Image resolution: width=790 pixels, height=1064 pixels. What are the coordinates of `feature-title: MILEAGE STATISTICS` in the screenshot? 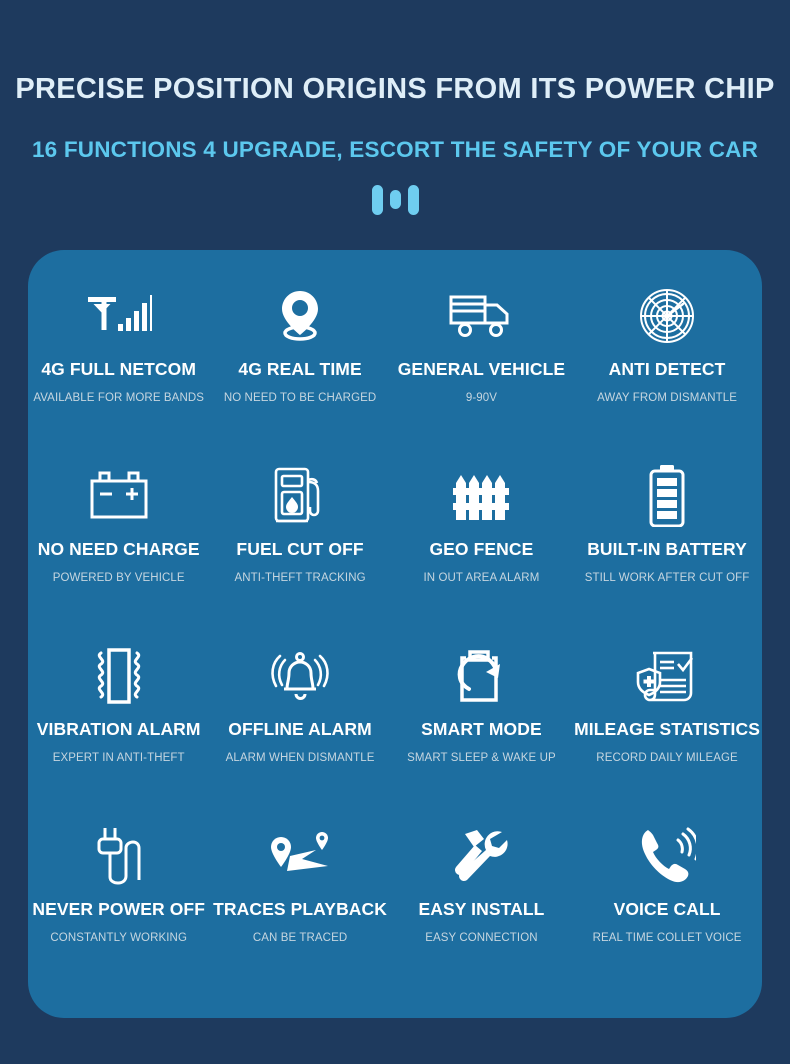 It's located at (667, 729).